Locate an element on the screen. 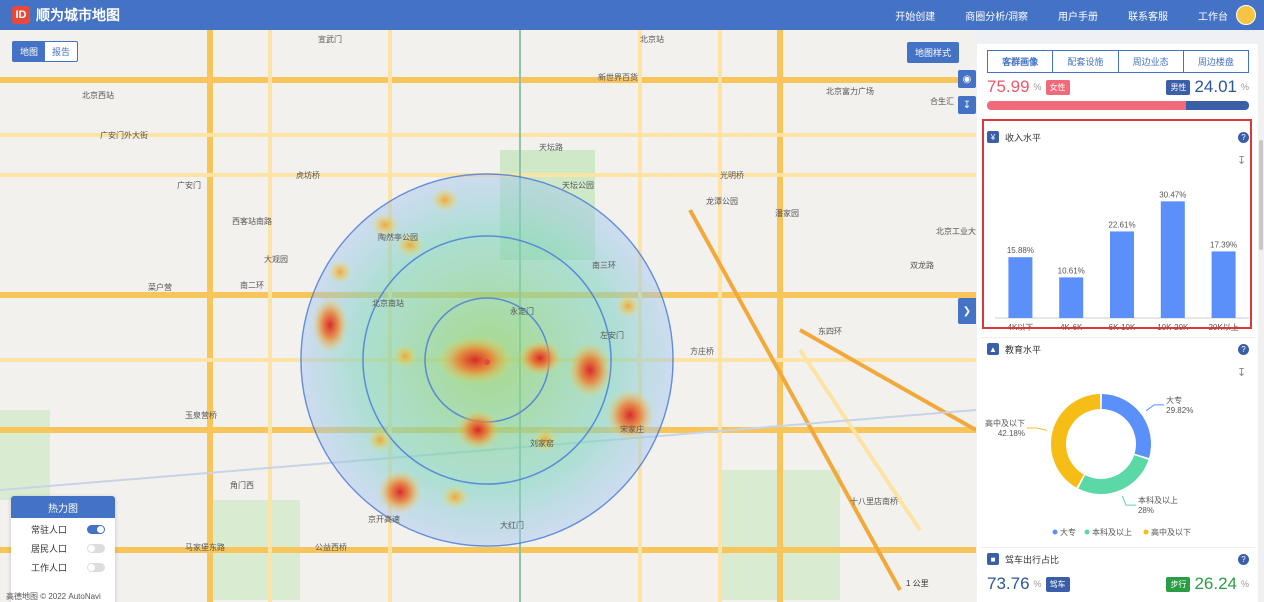 The image size is (1264, 602). legend-item-dweller: 居民人口 is located at coordinates (63, 548).